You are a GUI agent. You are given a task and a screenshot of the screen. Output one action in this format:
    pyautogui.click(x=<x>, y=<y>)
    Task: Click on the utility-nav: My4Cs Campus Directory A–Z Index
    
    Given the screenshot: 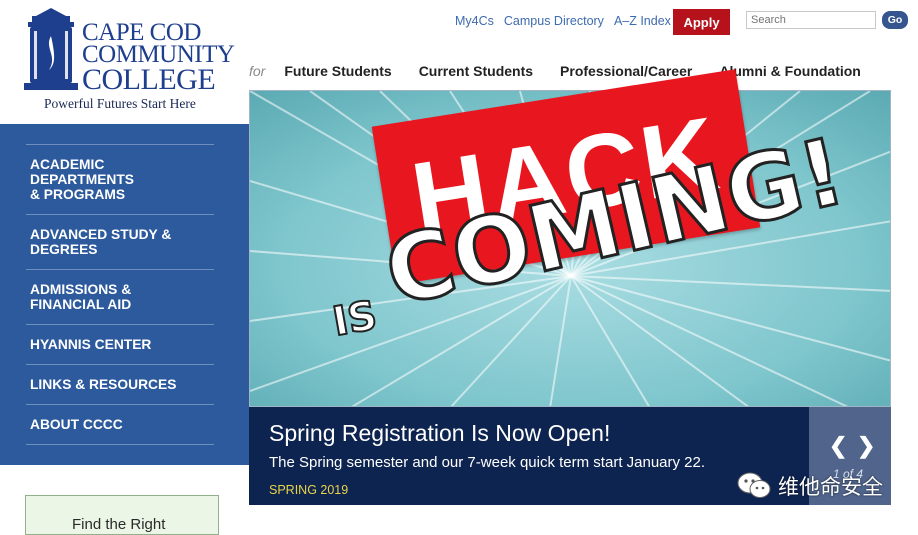 What is the action you would take?
    pyautogui.click(x=568, y=21)
    